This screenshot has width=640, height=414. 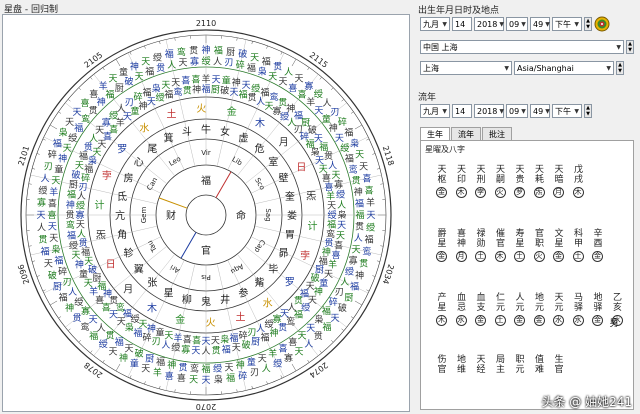 I want to click on outer-ring-char: 破, so click(x=342, y=308).